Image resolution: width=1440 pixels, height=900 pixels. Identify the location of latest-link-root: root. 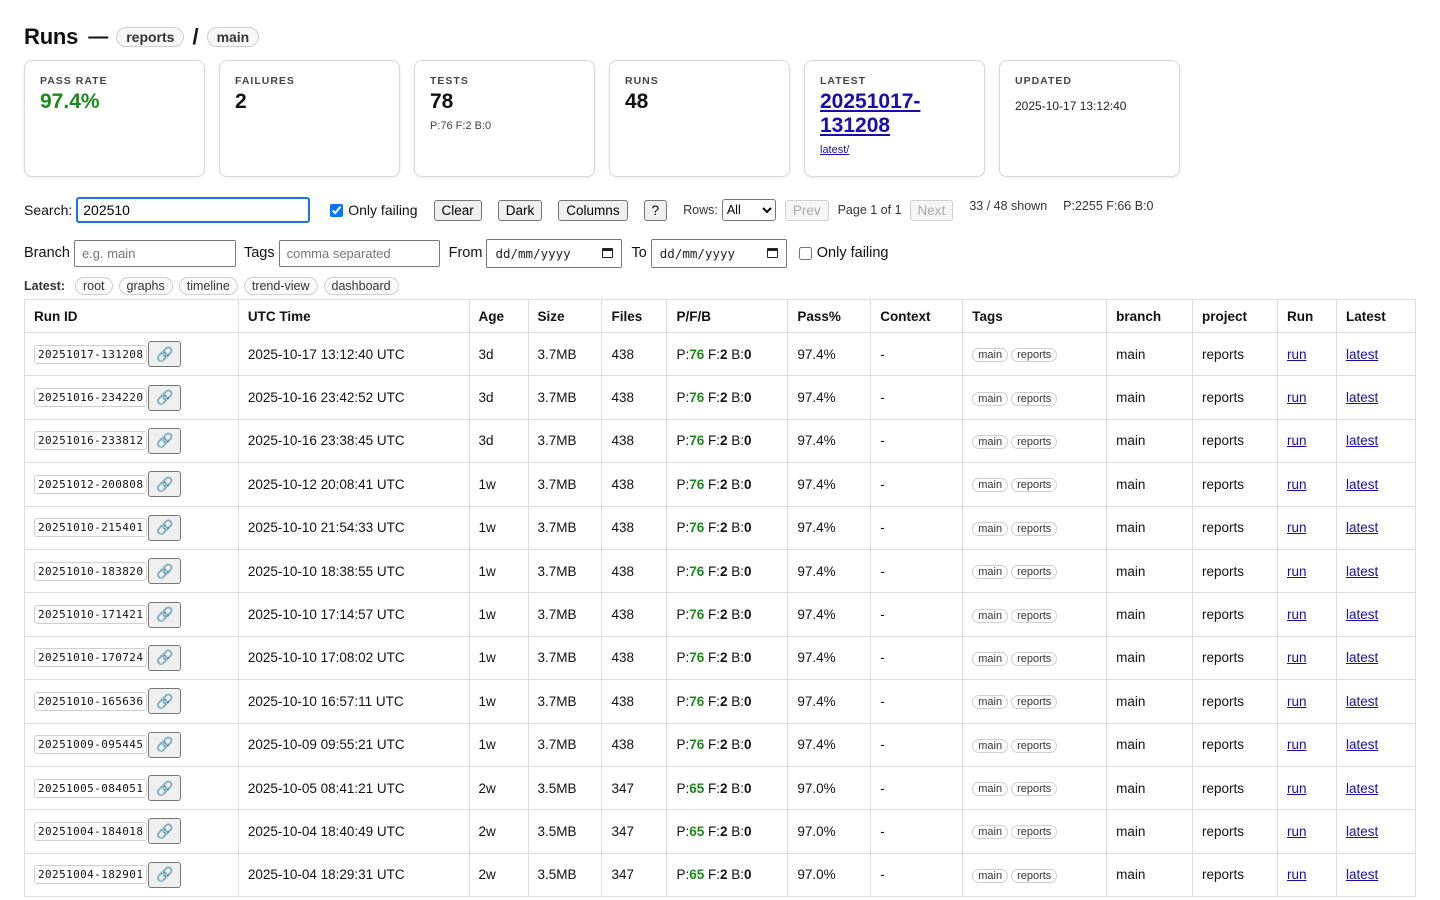
(93, 286).